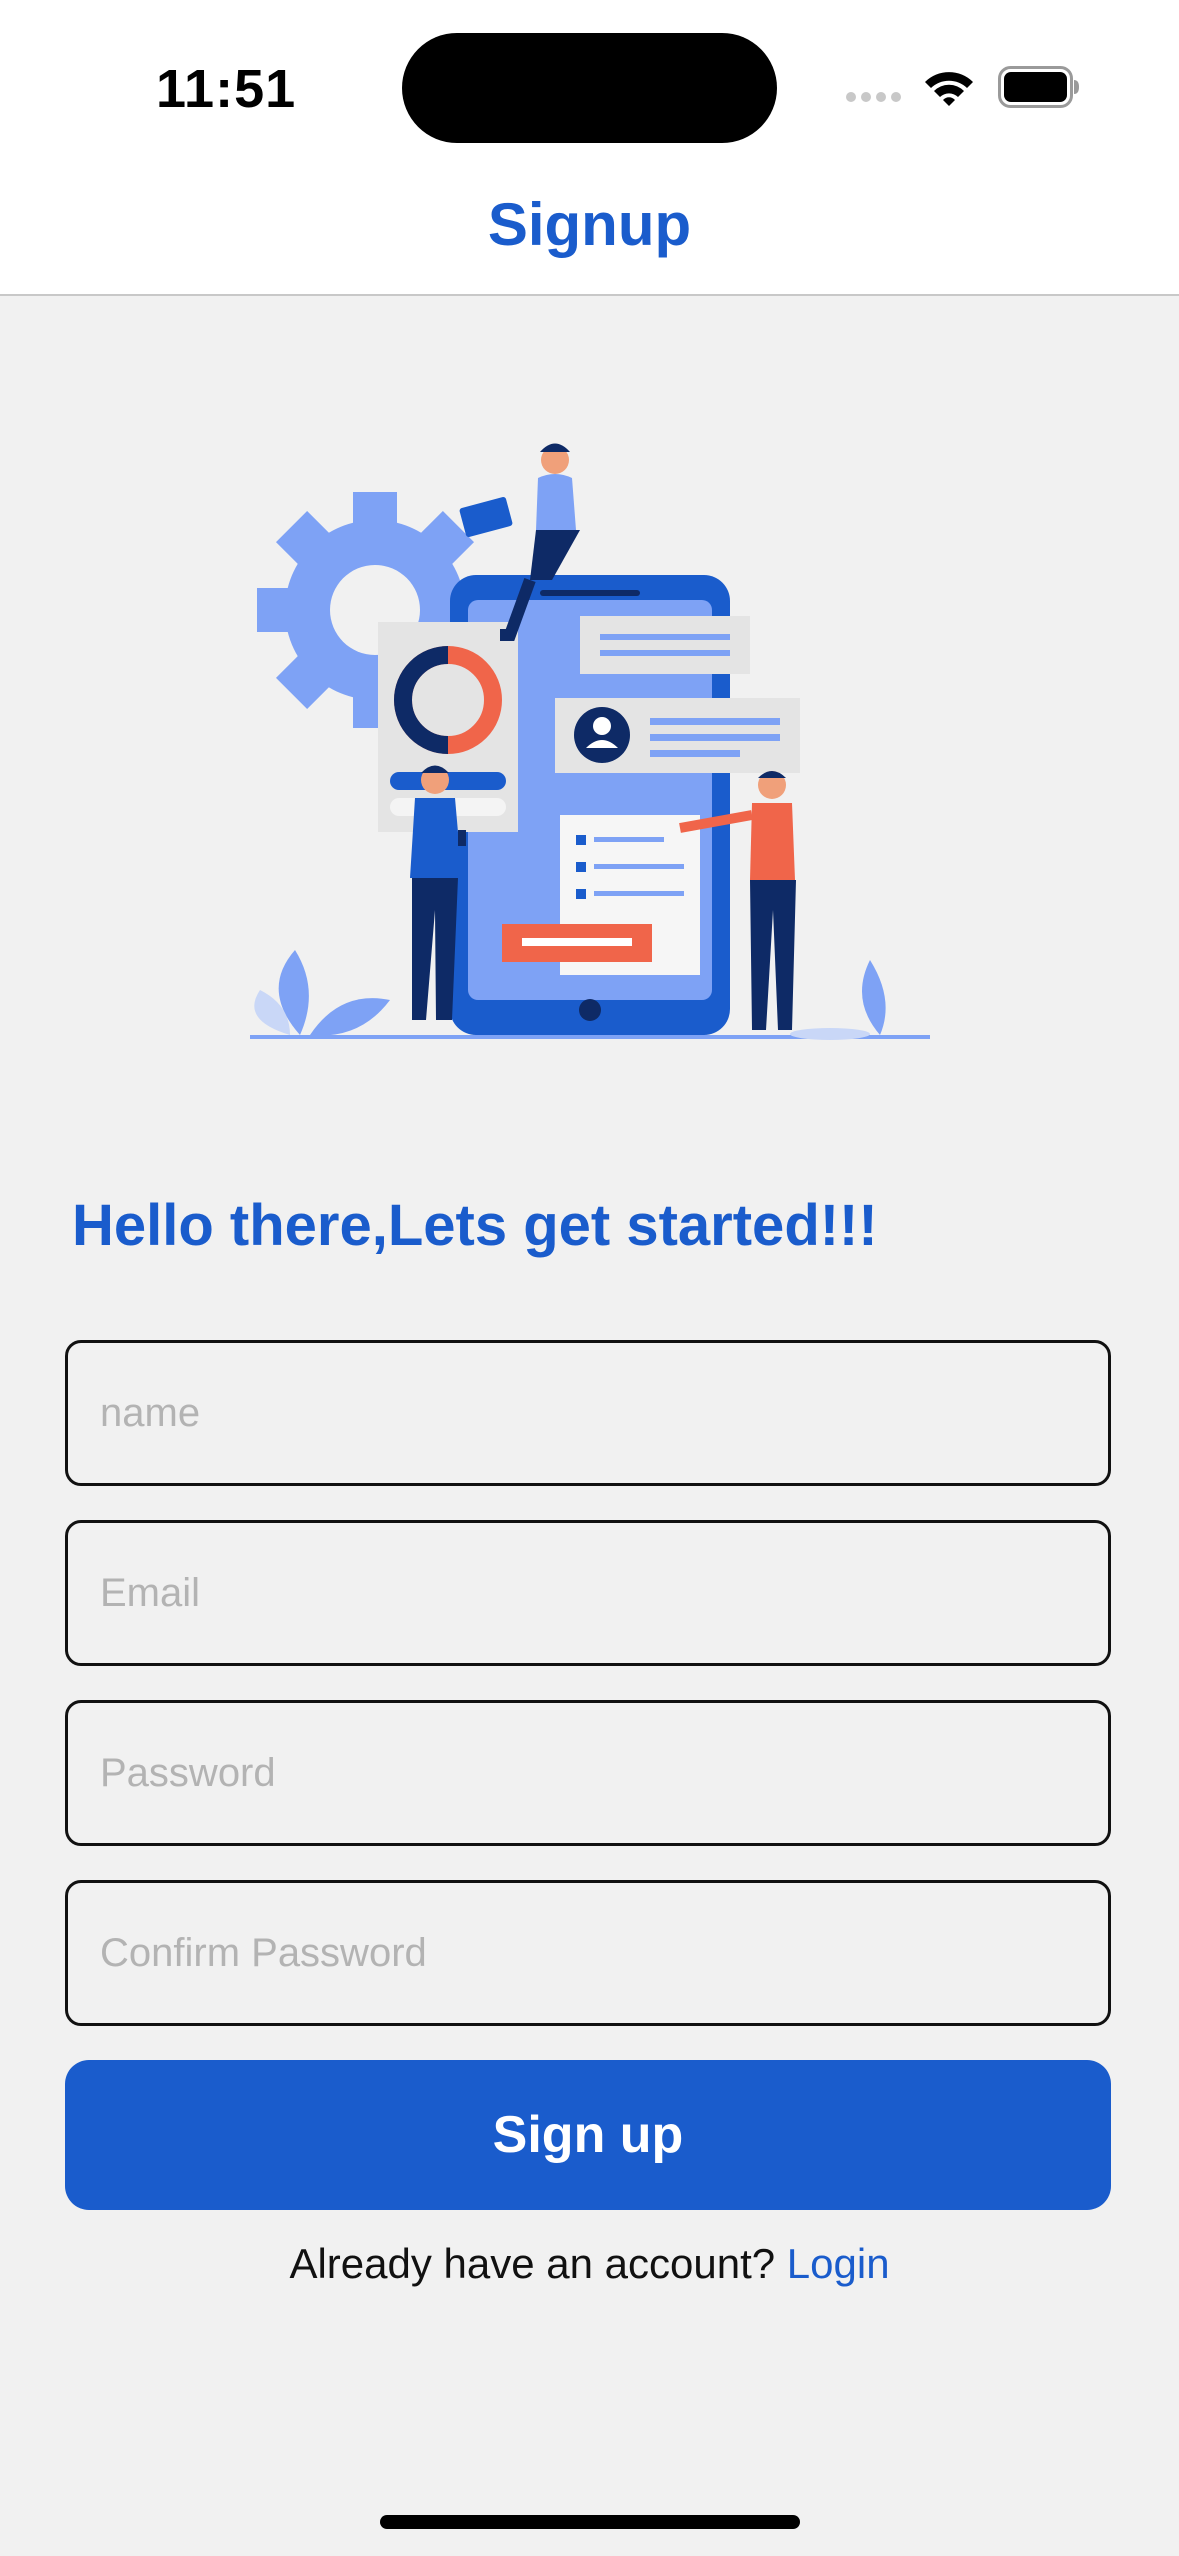 The image size is (1179, 2556). I want to click on confirm-password-field, so click(588, 1953).